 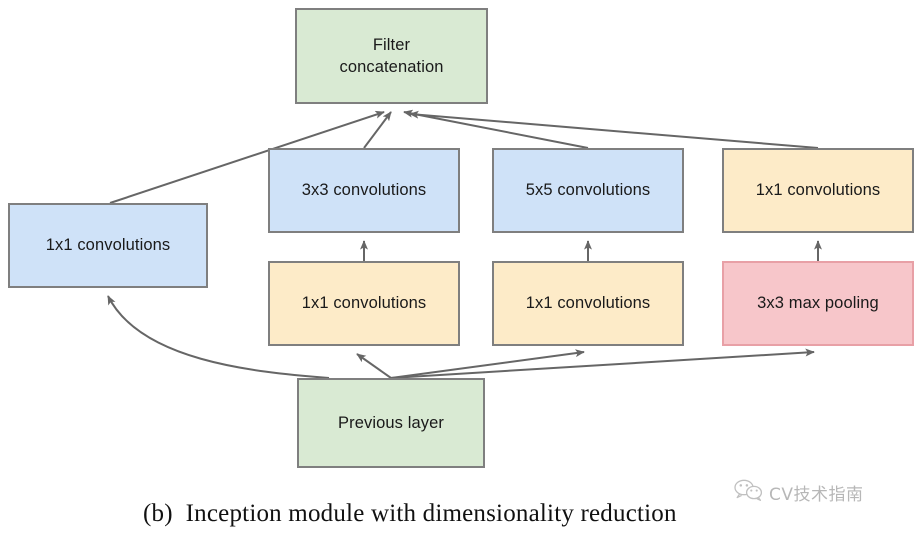 I want to click on node-conv1x1-before-5x5: 1x1 convolutions, so click(x=588, y=303).